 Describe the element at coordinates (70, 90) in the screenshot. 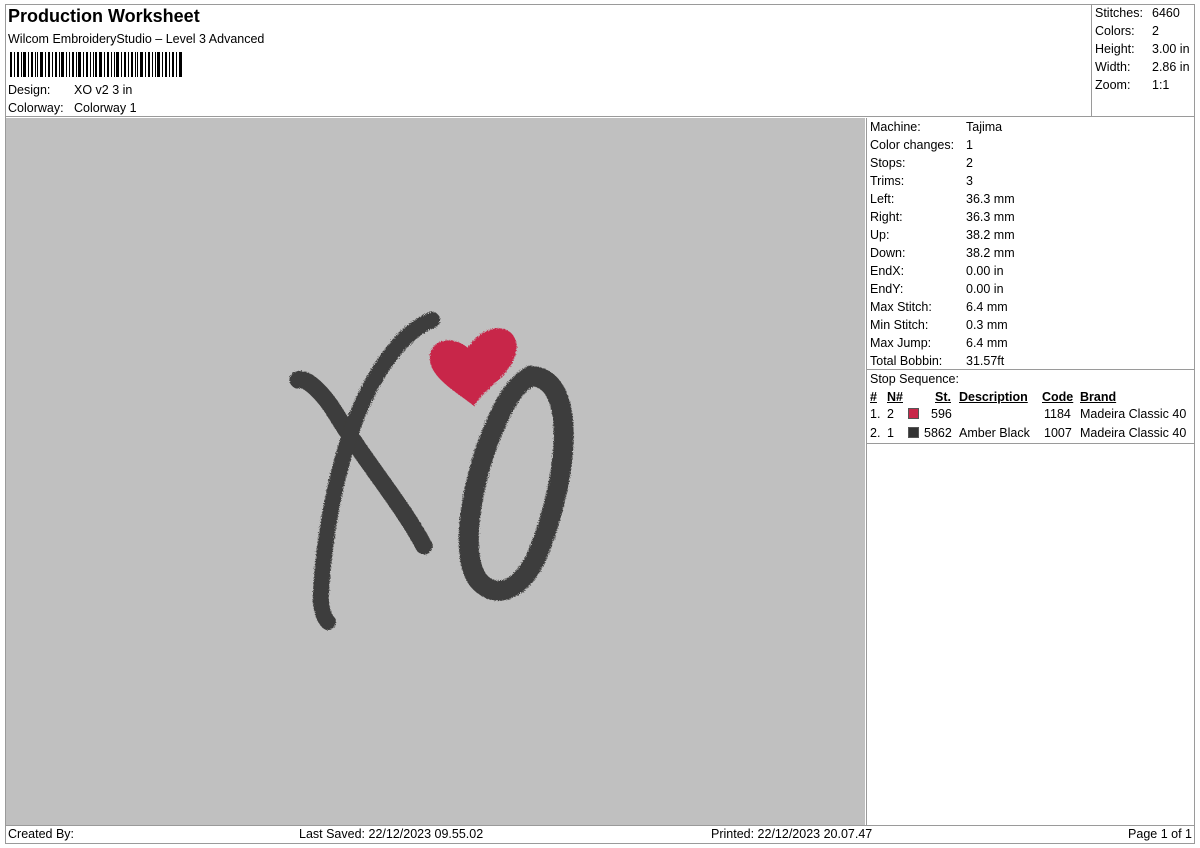

I see `design-row: Design: XO v2 3 in` at that location.